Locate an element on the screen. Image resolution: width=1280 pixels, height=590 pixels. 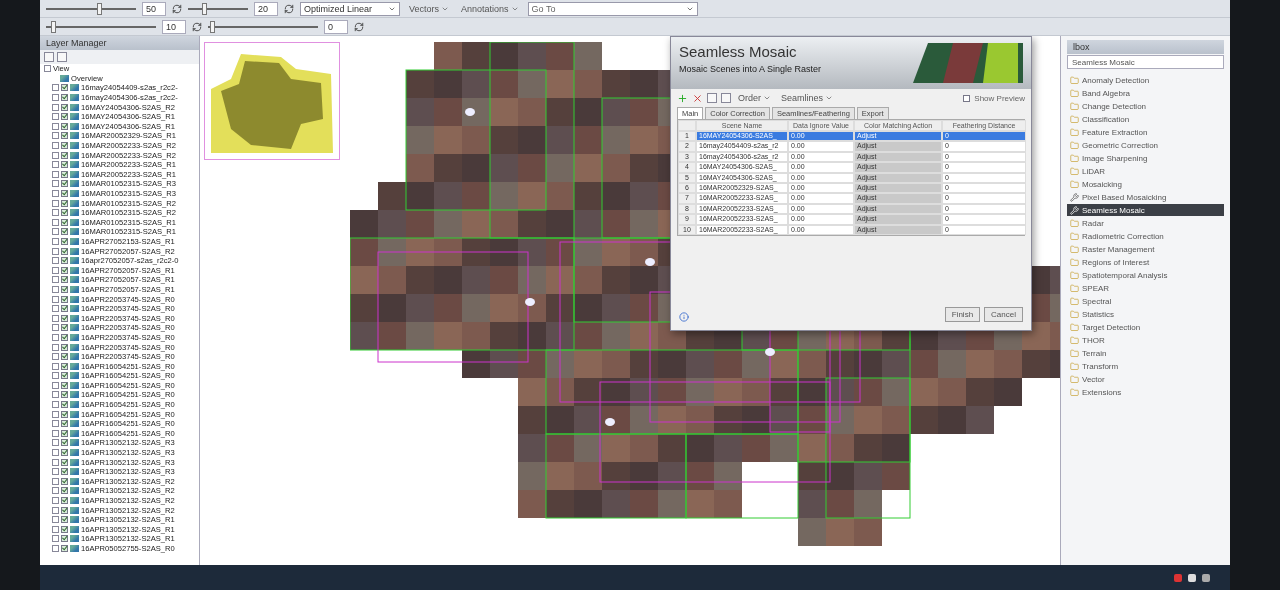
toolbox-item: Image Sharpening is located at coordinates (1145, 158).